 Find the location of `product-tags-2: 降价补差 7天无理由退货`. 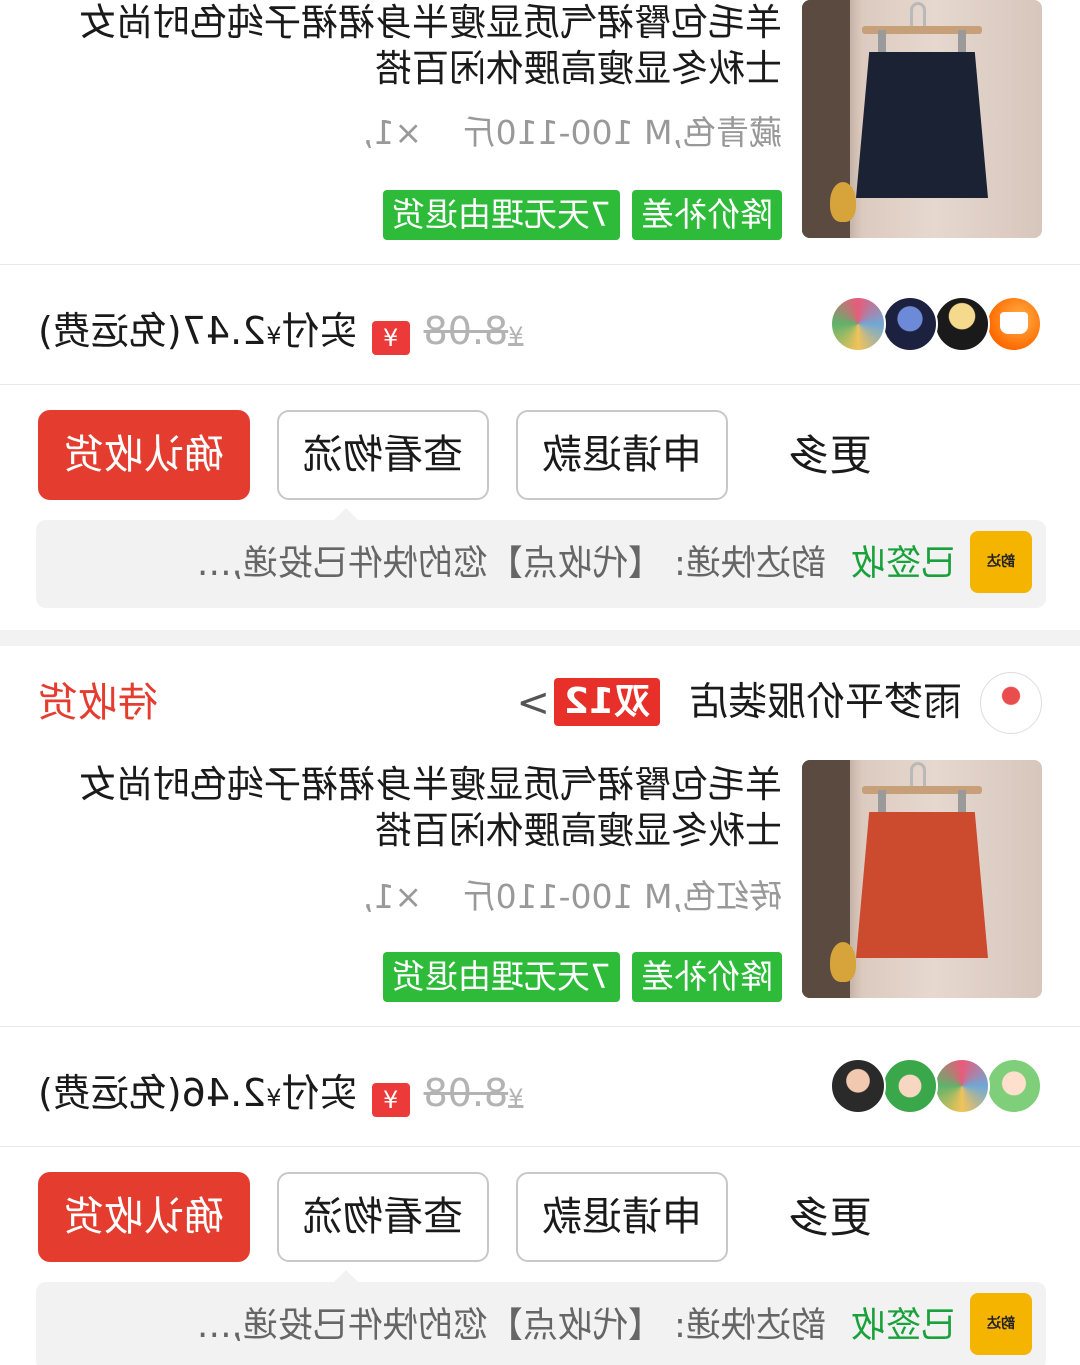

product-tags-2: 降价补差 7天无理由退货 is located at coordinates (582, 977).